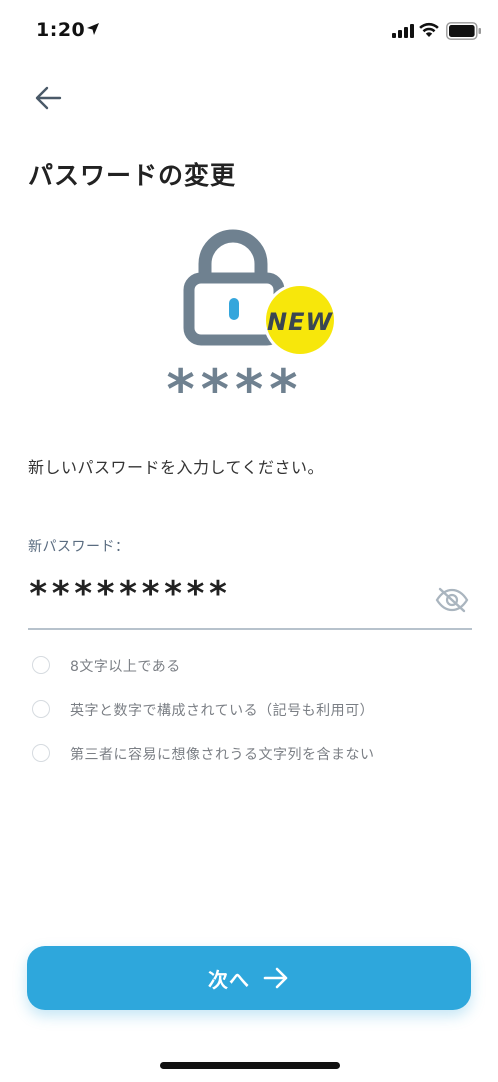  What do you see at coordinates (403, 31) in the screenshot?
I see `cellular-signal-icon` at bounding box center [403, 31].